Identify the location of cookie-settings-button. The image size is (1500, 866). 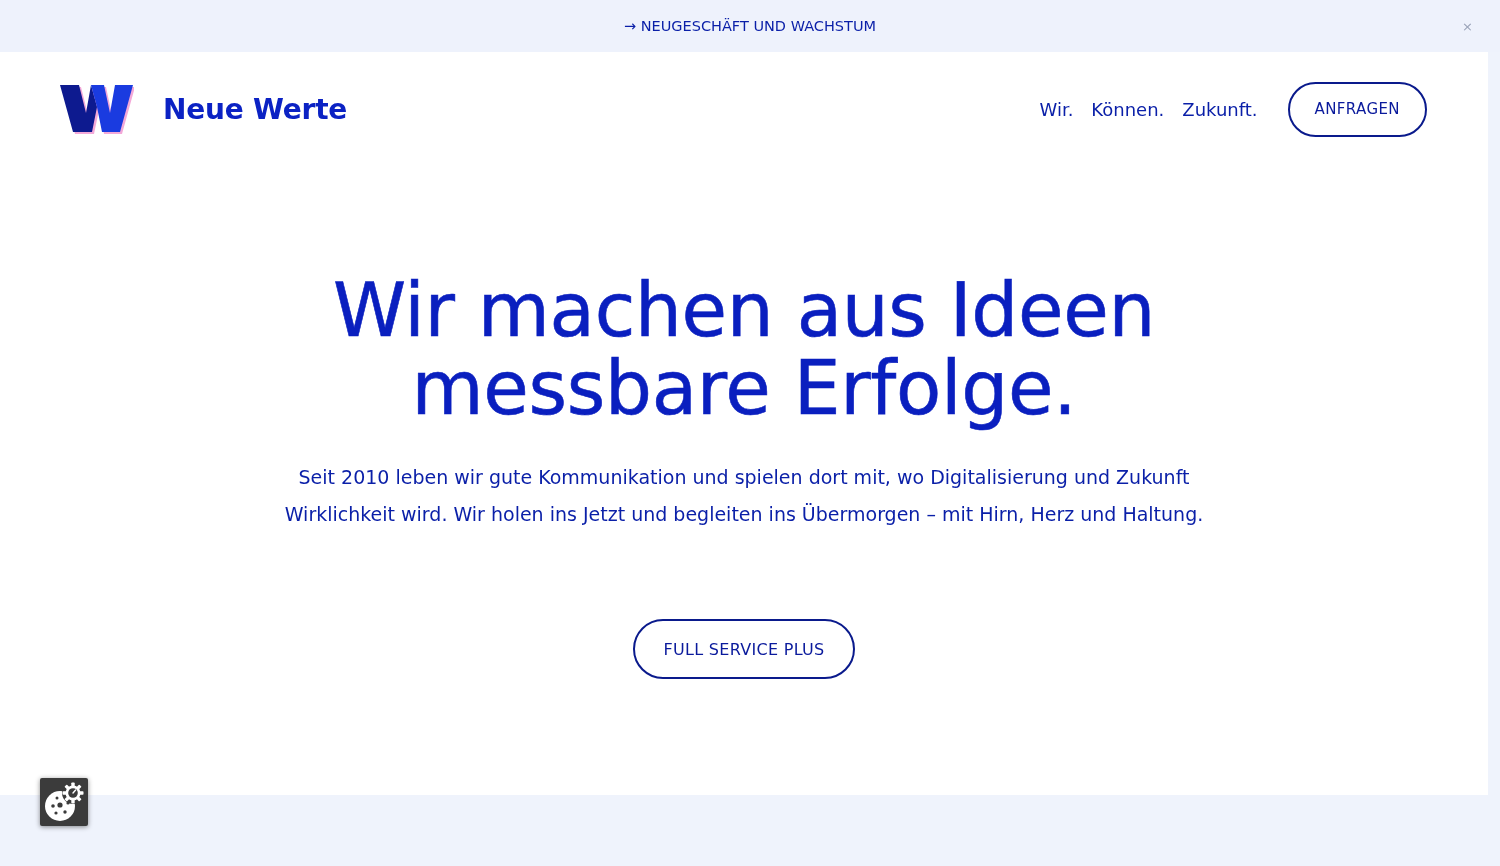
(64, 802).